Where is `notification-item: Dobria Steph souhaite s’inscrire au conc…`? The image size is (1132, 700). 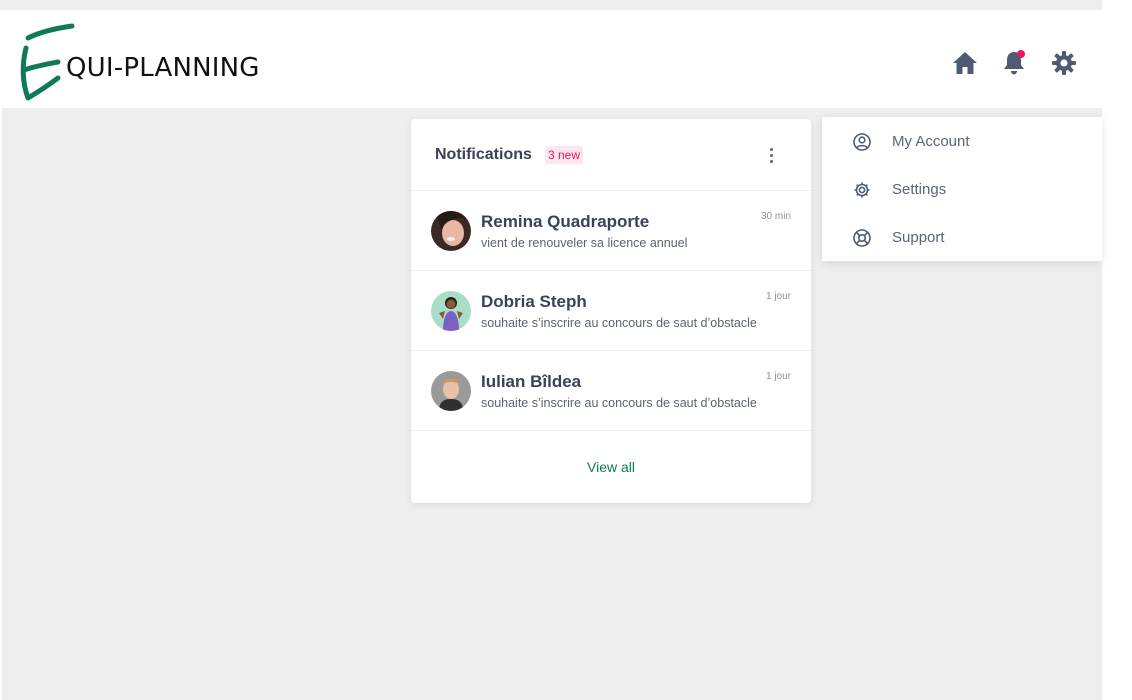
notification-item: Dobria Steph souhaite s’inscrire au conc… is located at coordinates (611, 311).